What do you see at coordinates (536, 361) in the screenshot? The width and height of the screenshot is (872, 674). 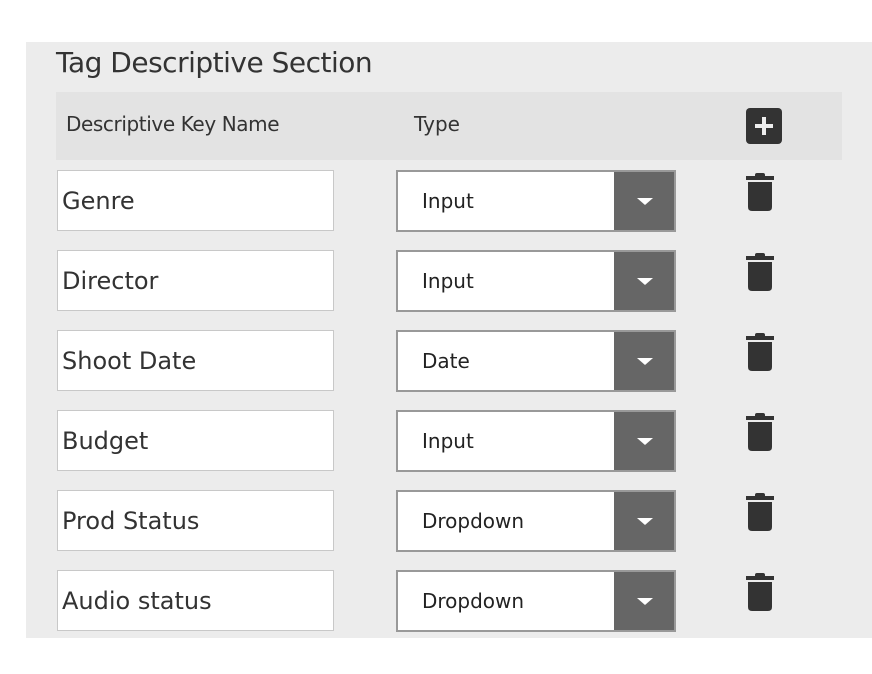 I see `type-select: Date` at bounding box center [536, 361].